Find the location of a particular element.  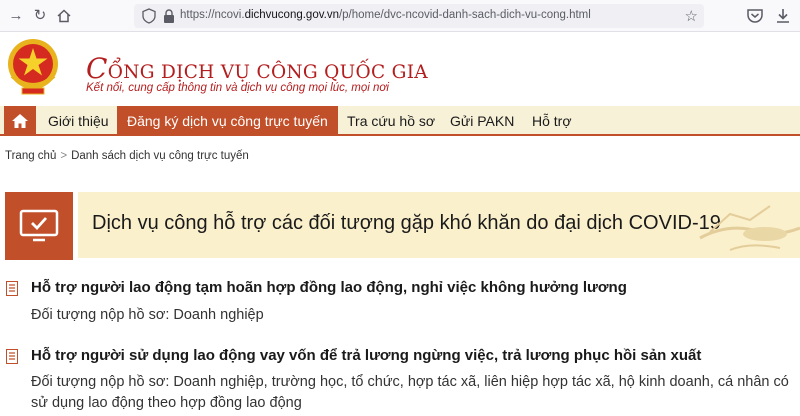

menu-home-button is located at coordinates (20, 121).